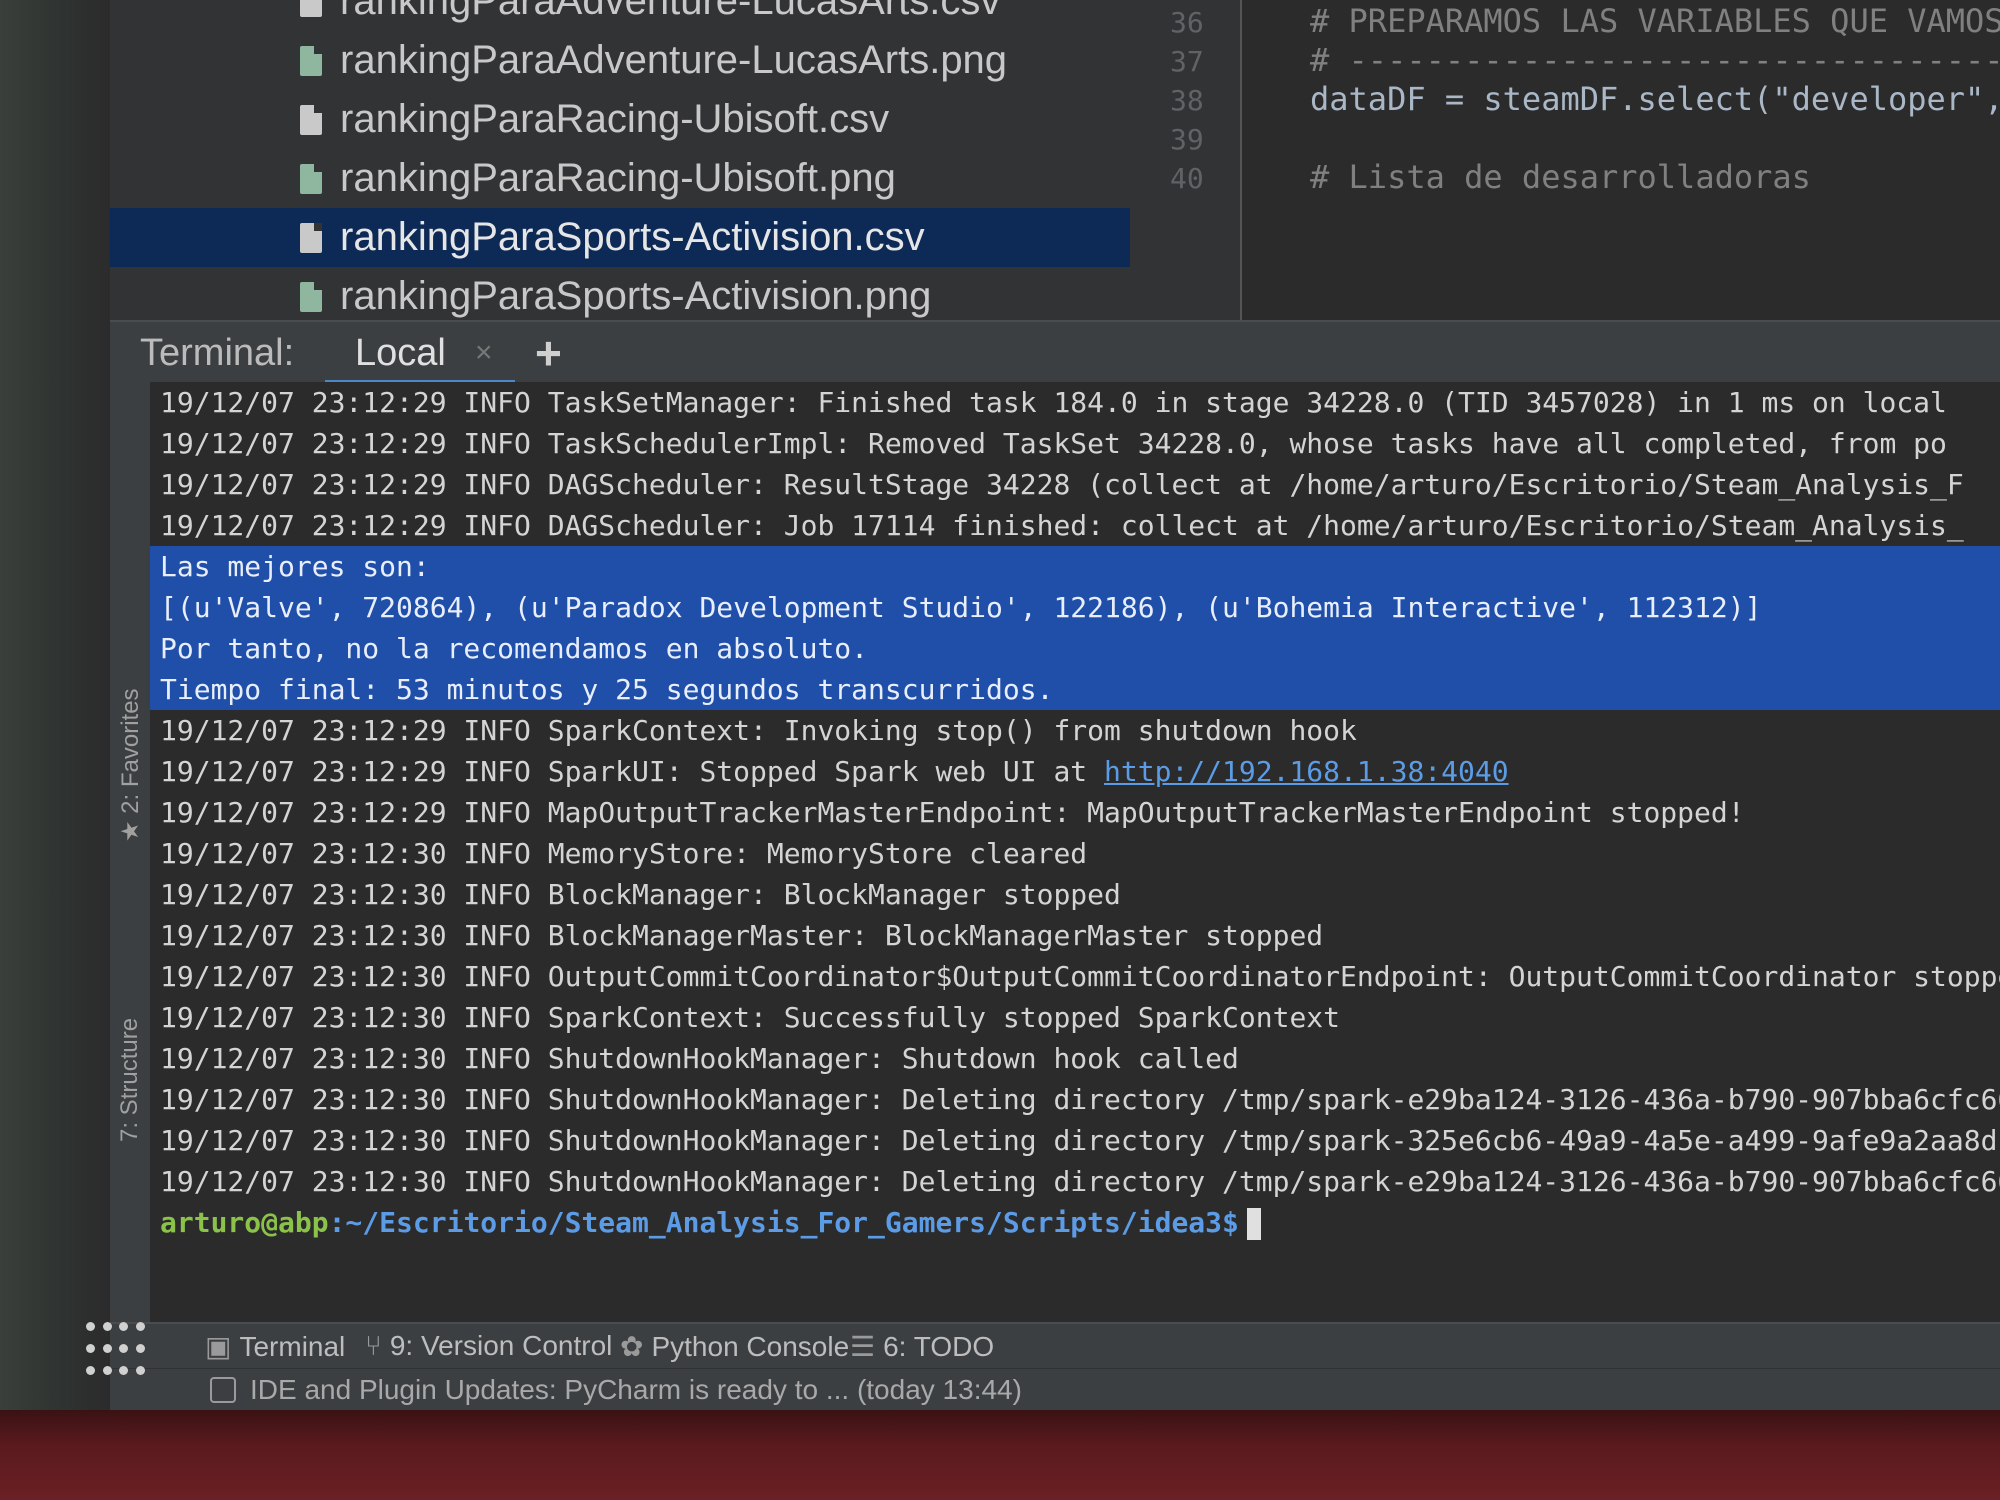 The height and width of the screenshot is (1500, 2000). I want to click on file-item: rankingParaRacing-Ubisoft.csv, so click(620, 119).